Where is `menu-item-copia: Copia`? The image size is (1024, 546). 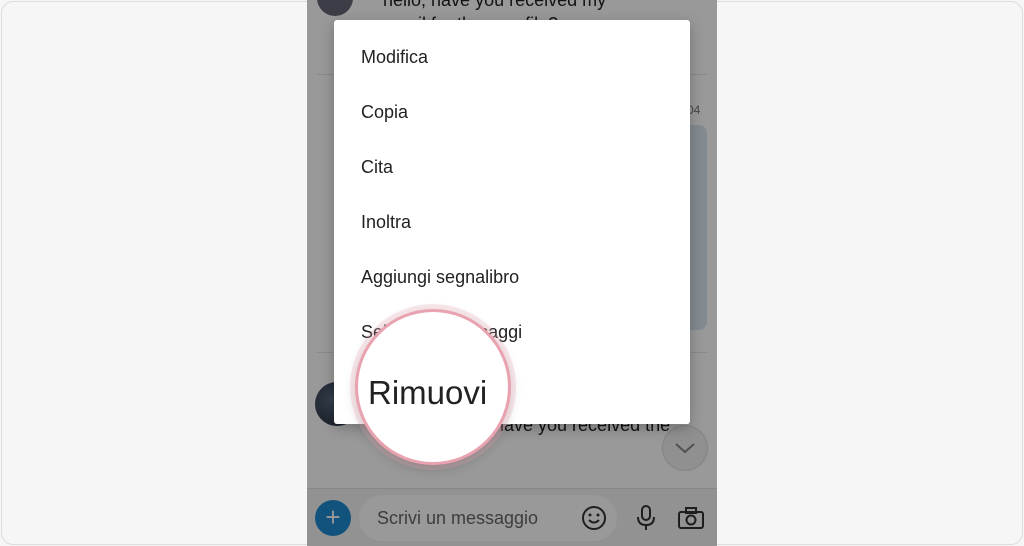
menu-item-copia: Copia is located at coordinates (511, 112).